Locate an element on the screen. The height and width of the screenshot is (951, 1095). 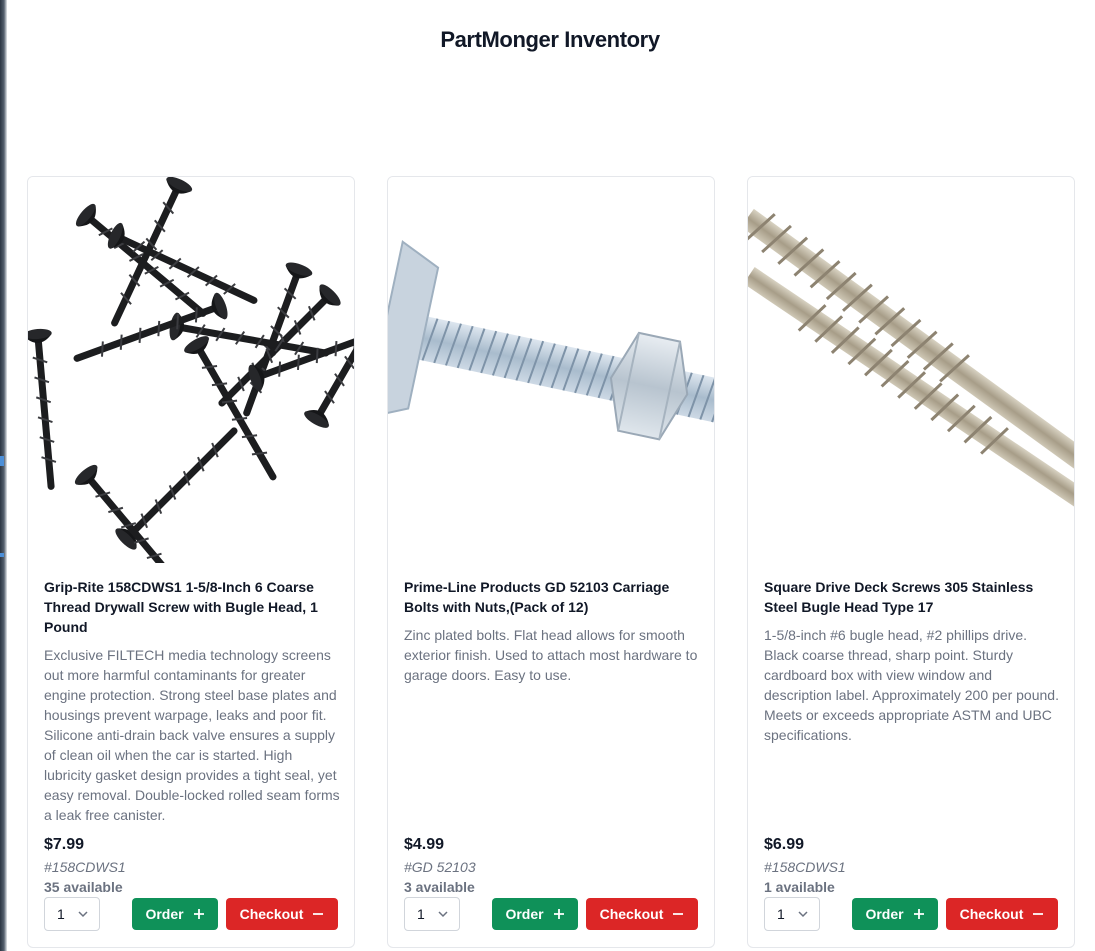
product-price: $4.99 is located at coordinates (424, 844).